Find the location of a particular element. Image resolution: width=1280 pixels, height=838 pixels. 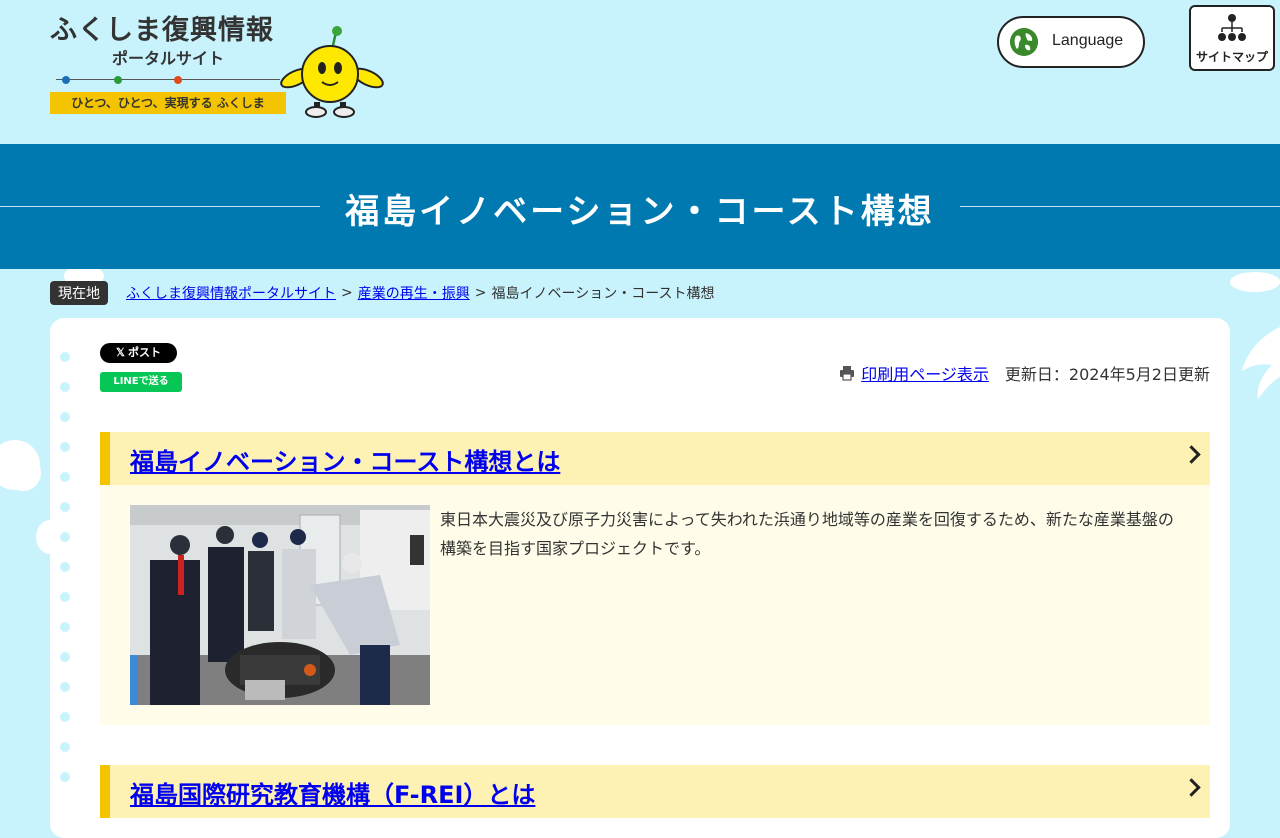

section-heading: 福島イノベーション・コースト構想とは is located at coordinates (655, 458).